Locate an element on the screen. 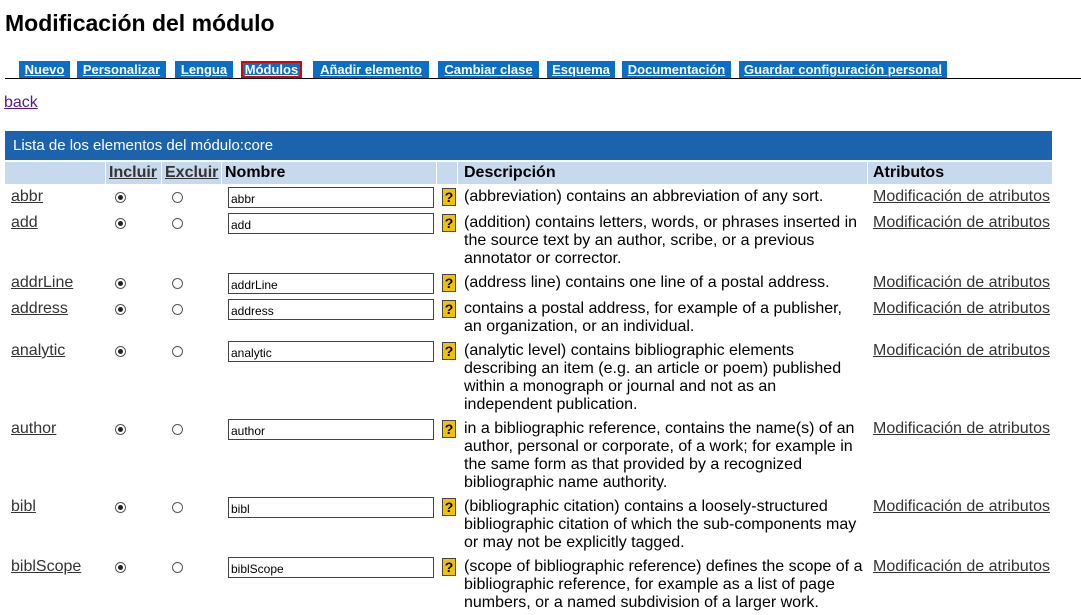 The width and height of the screenshot is (1081, 615). tab-nuevo: Nuevo is located at coordinates (44, 69).